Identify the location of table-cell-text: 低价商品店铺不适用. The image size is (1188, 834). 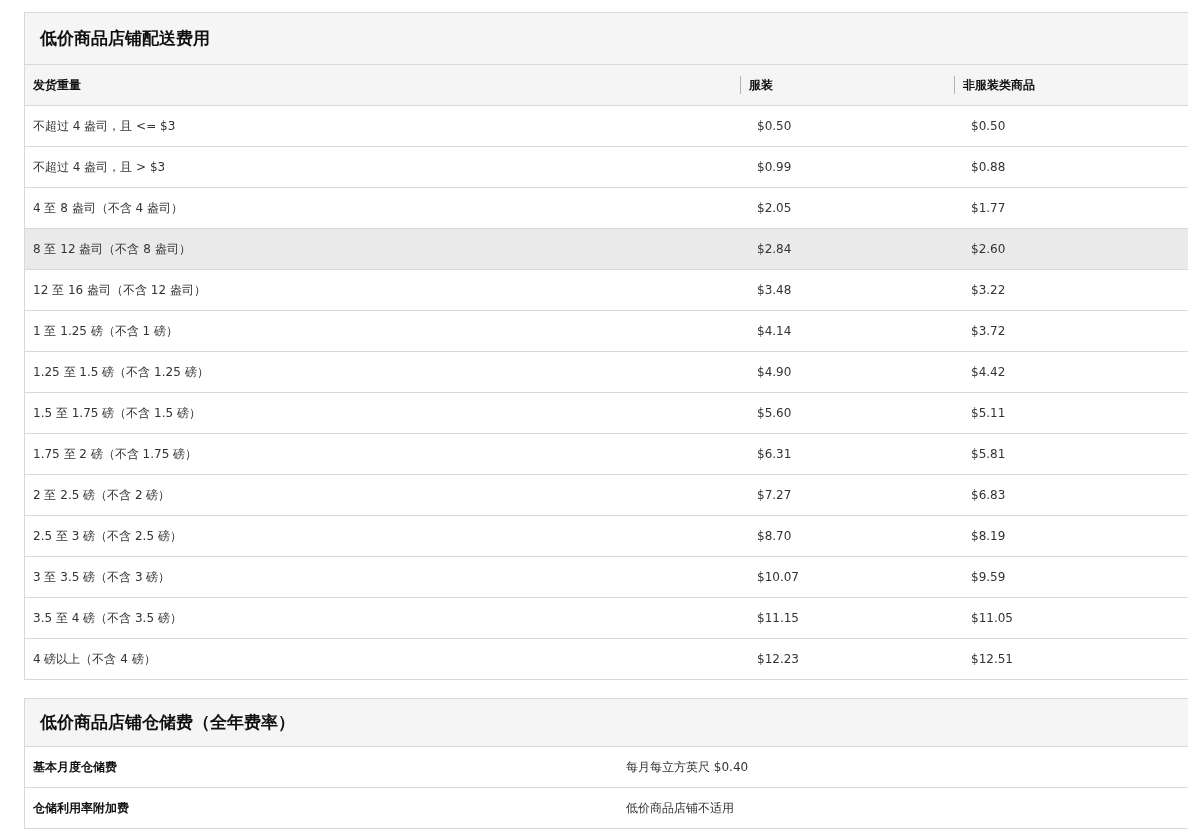
(680, 808).